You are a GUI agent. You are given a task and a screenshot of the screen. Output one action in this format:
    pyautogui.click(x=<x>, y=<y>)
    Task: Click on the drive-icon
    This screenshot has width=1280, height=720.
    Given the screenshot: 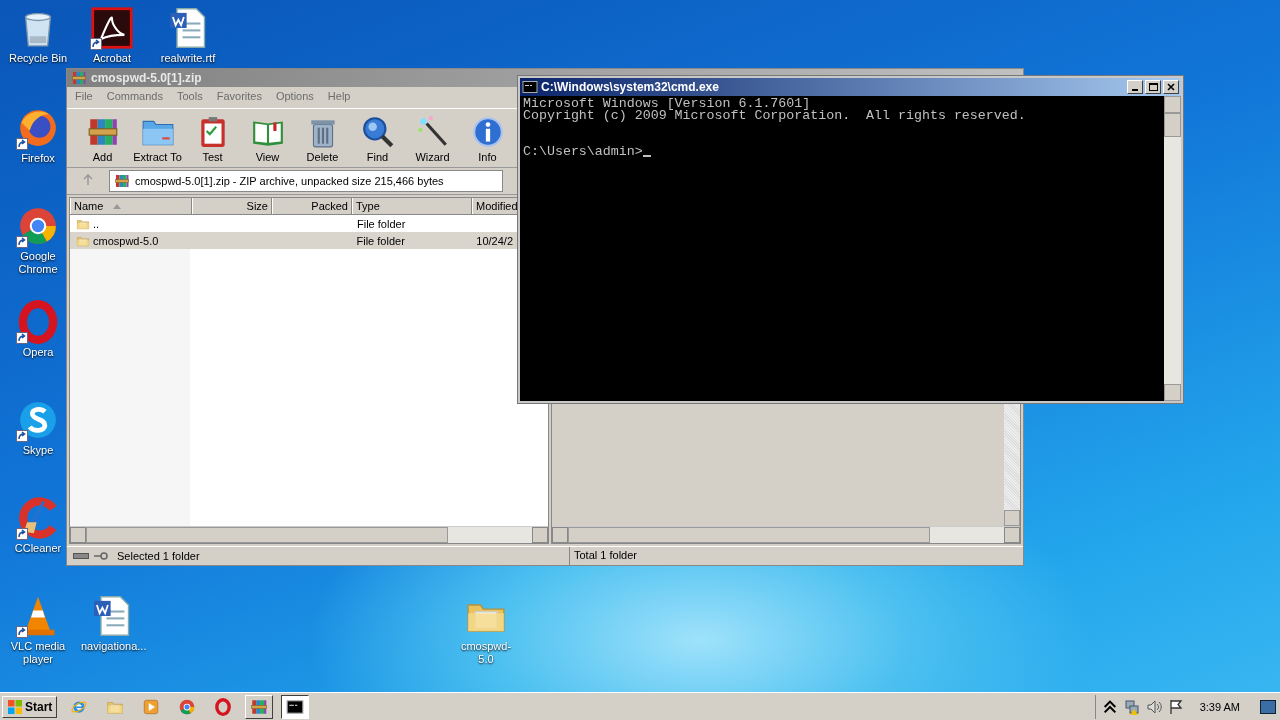 What is the action you would take?
    pyautogui.click(x=81, y=556)
    